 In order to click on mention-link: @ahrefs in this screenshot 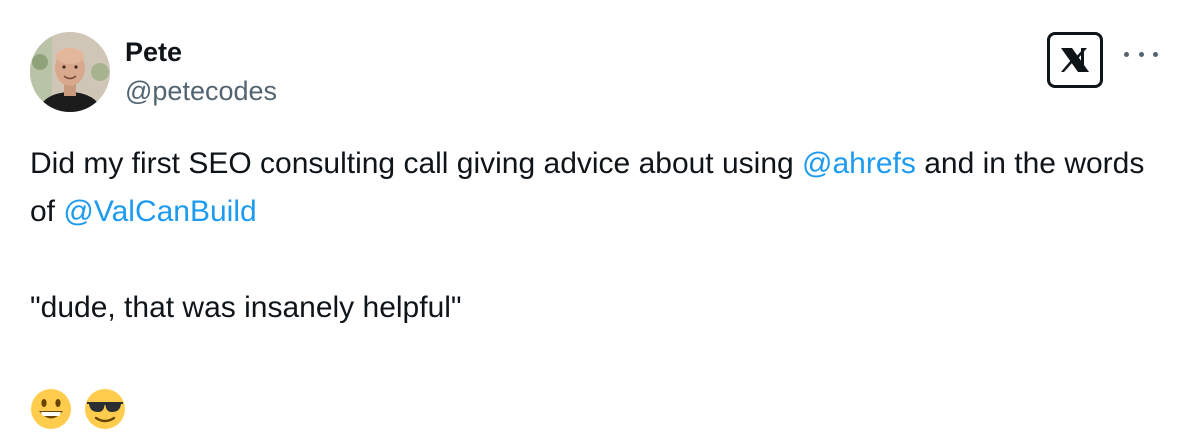, I will do `click(859, 163)`.